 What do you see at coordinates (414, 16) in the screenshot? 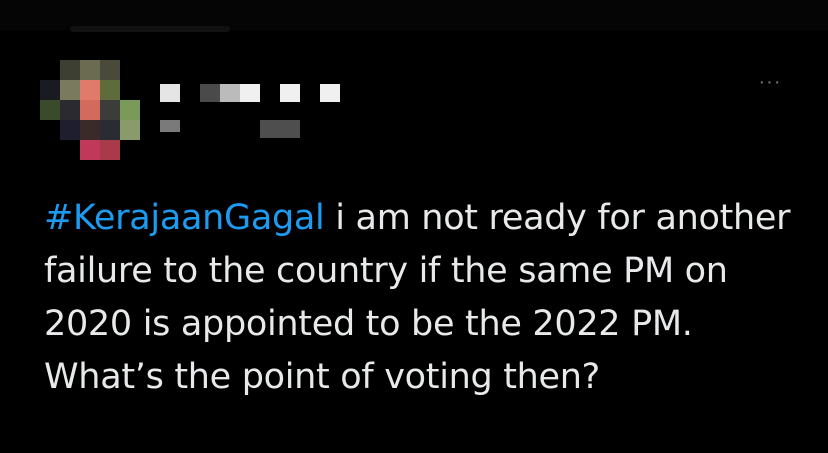
I see `top-strip` at bounding box center [414, 16].